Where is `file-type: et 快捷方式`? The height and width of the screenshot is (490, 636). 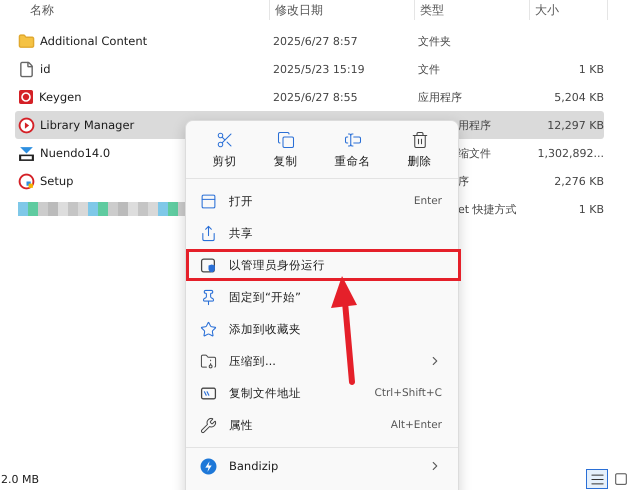
file-type: et 快捷方式 is located at coordinates (487, 209).